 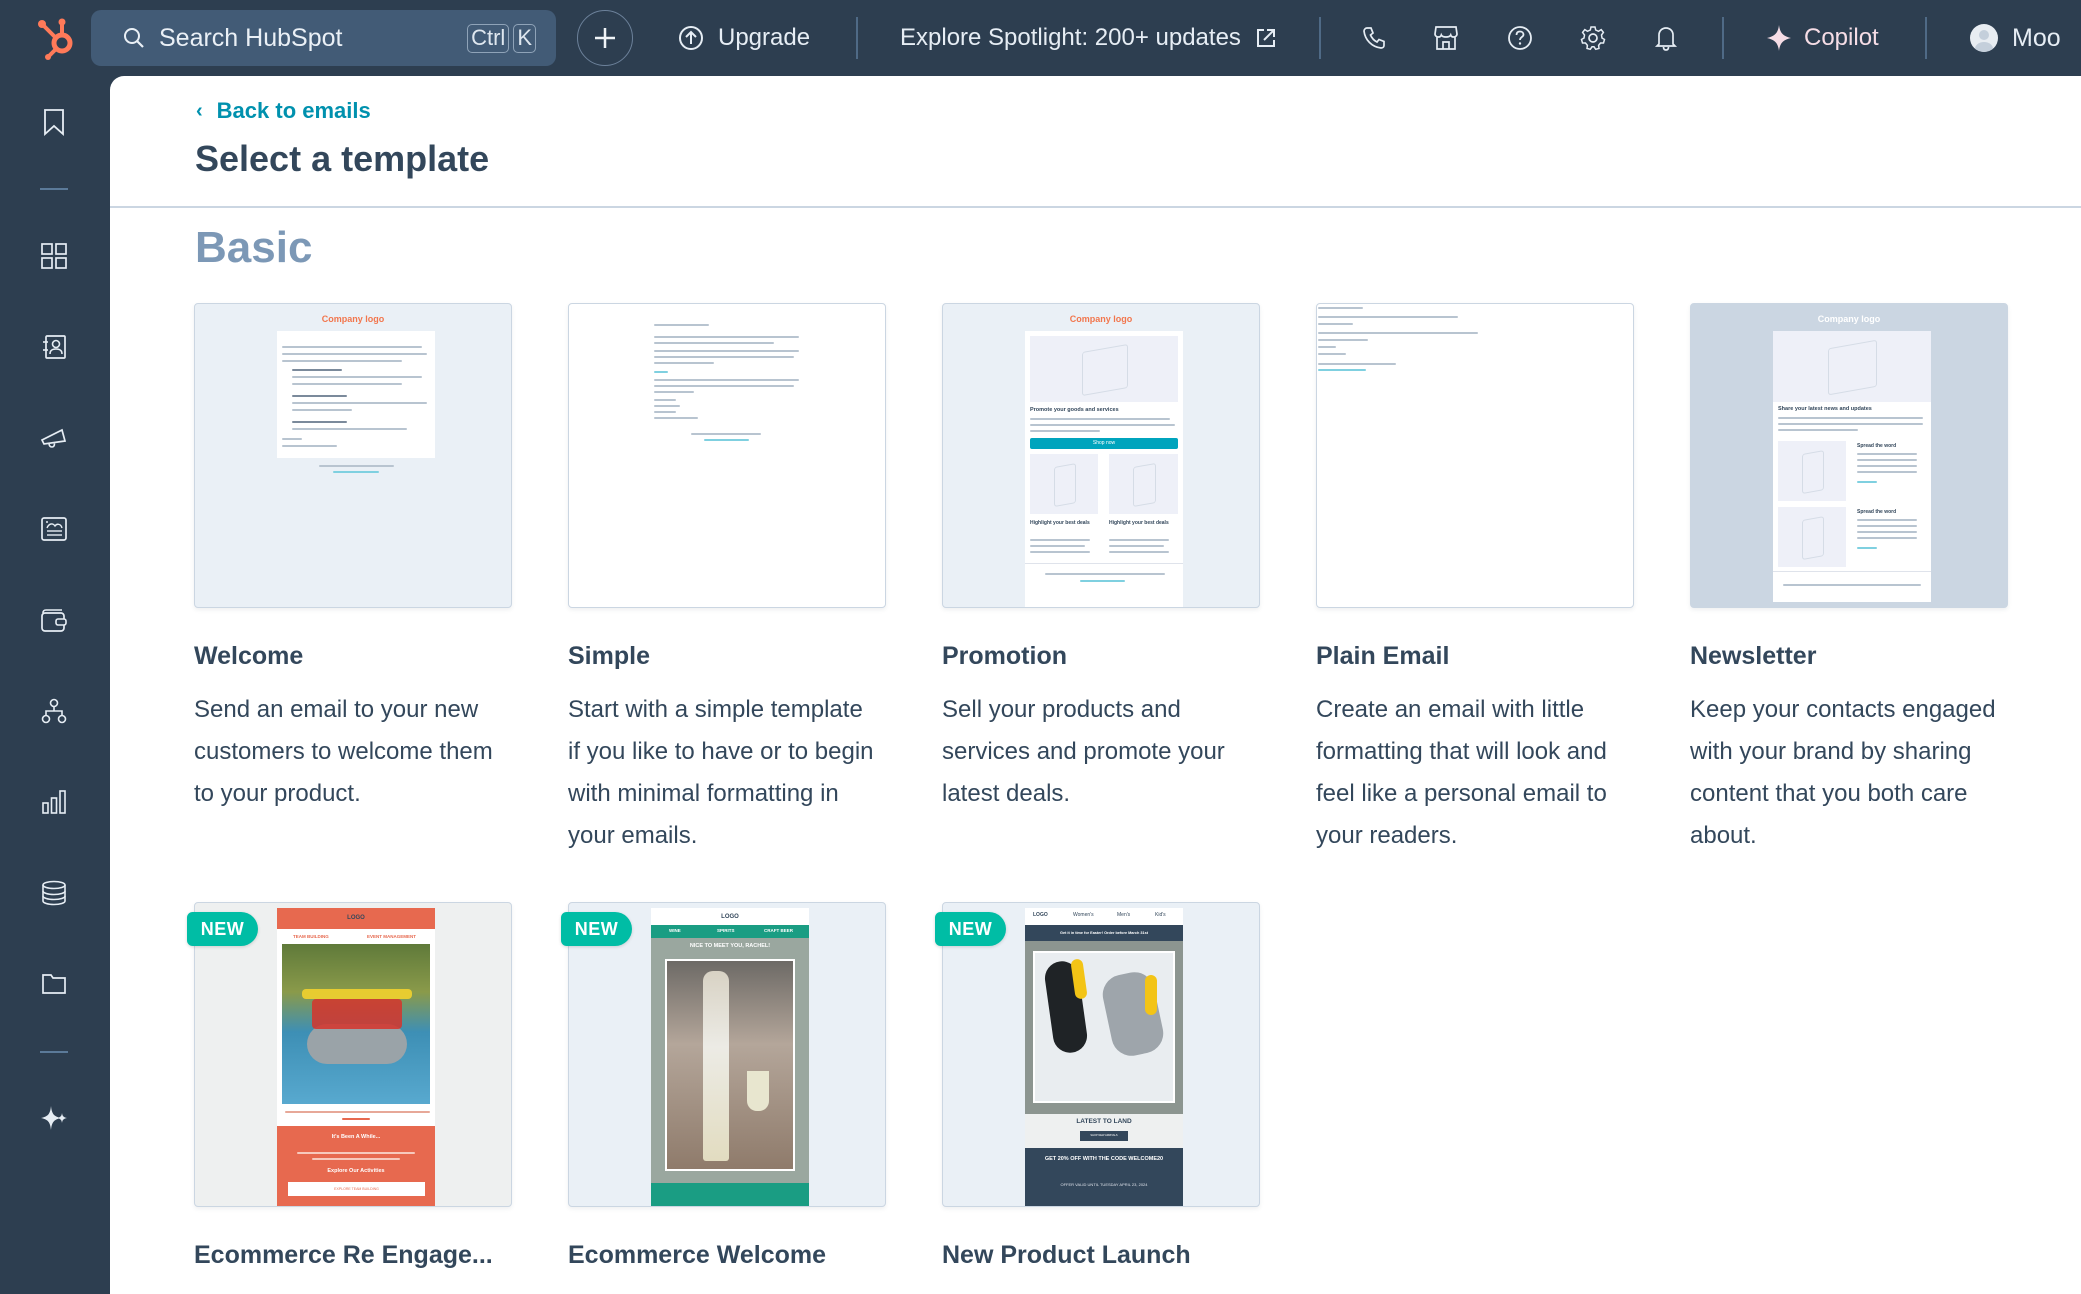 I want to click on upgrade-button: Upgrade, so click(x=744, y=38).